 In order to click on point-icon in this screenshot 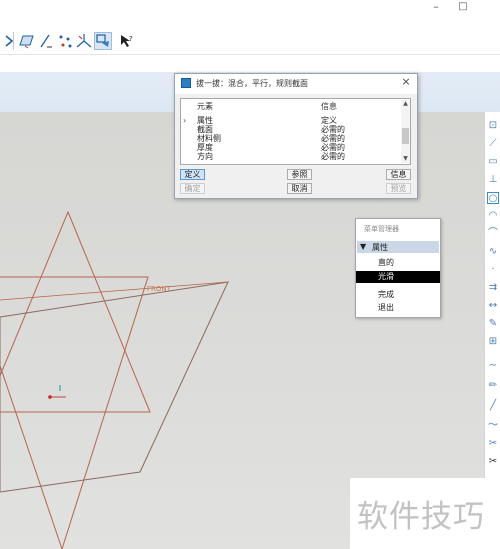, I will do `click(65, 41)`.